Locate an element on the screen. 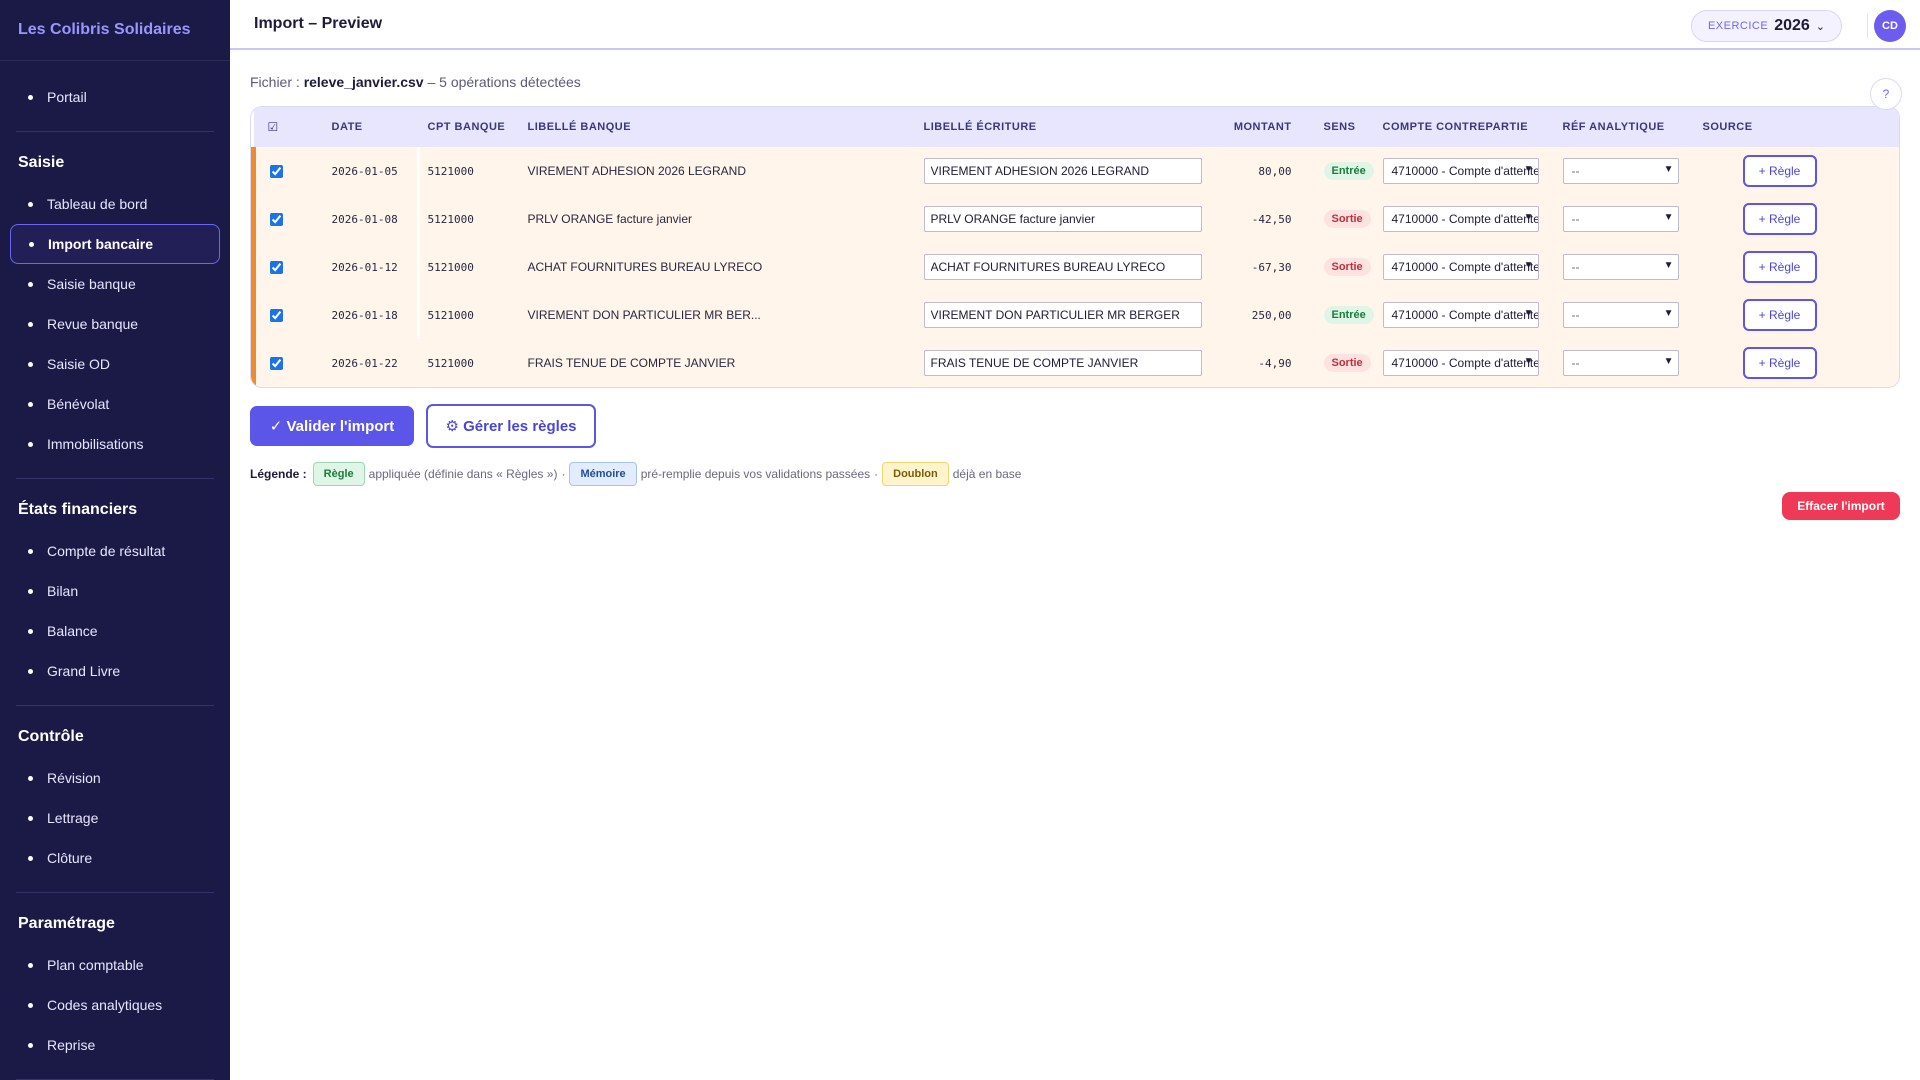  row-montant: -67,30 is located at coordinates (1271, 267).